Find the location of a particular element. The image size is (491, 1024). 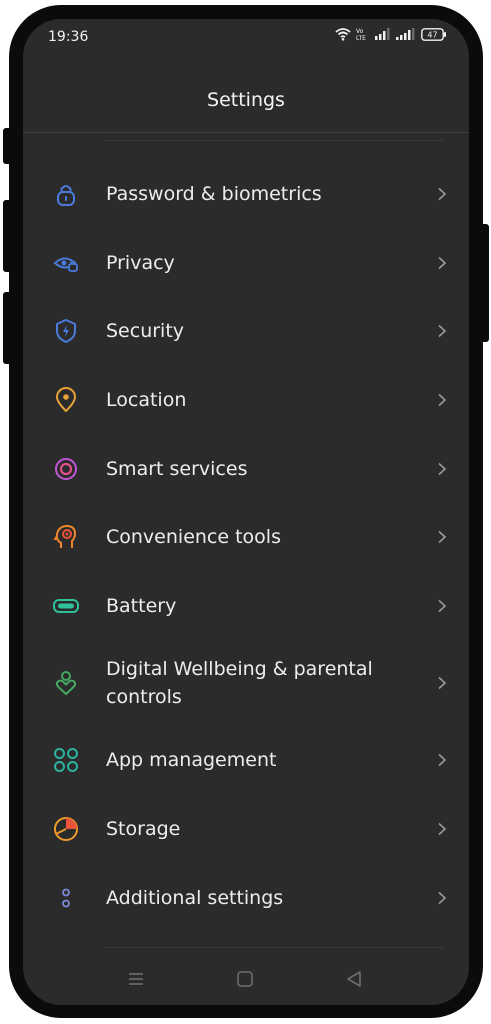

settings-item-label: Storage is located at coordinates (143, 829).